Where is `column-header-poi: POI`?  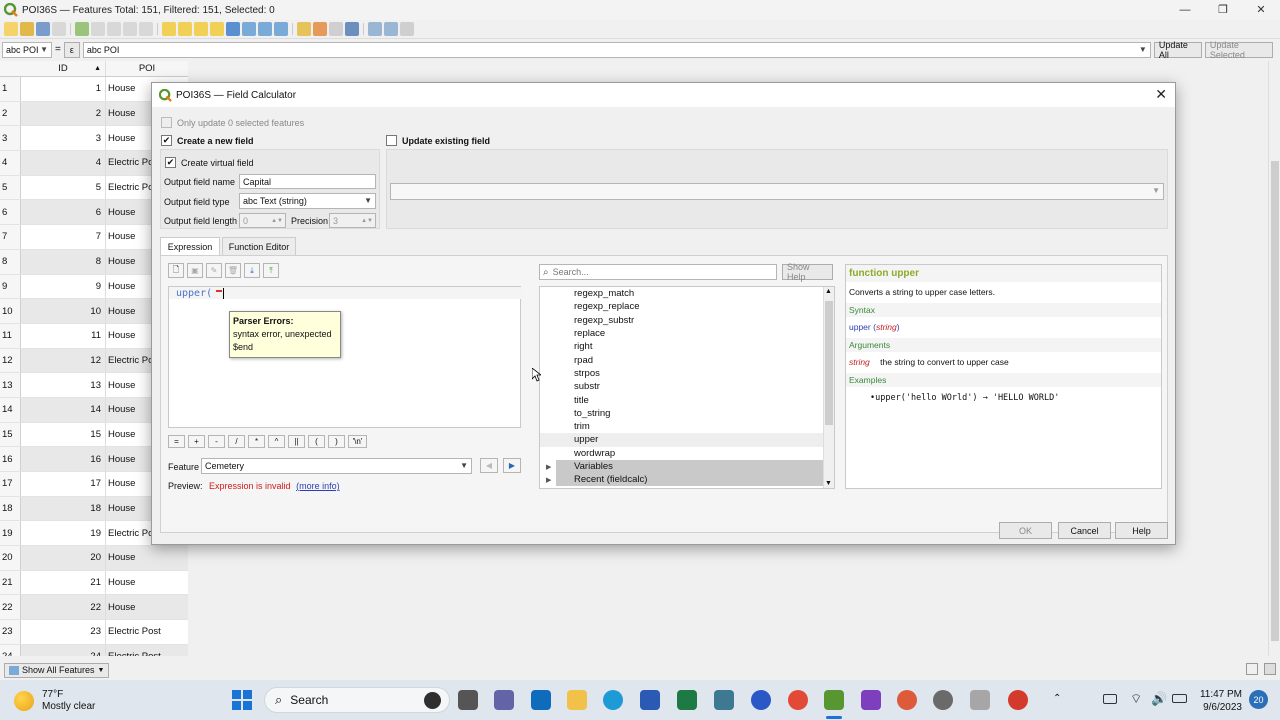 column-header-poi: POI is located at coordinates (146, 68).